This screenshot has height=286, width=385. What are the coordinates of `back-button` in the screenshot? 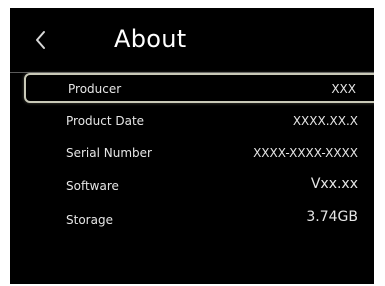 It's located at (40, 40).